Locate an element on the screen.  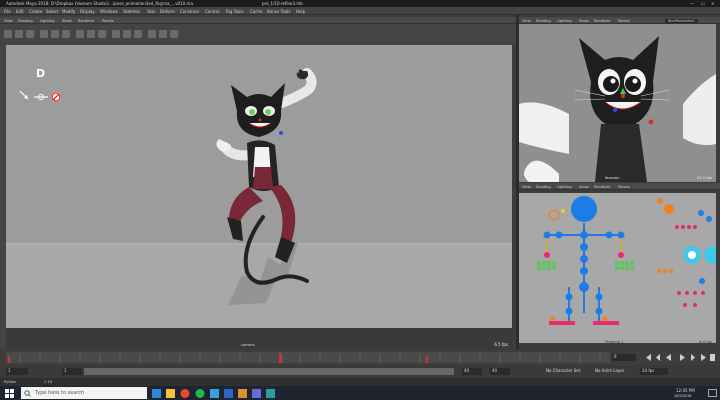
windows-start-icon is located at coordinates (9, 393).